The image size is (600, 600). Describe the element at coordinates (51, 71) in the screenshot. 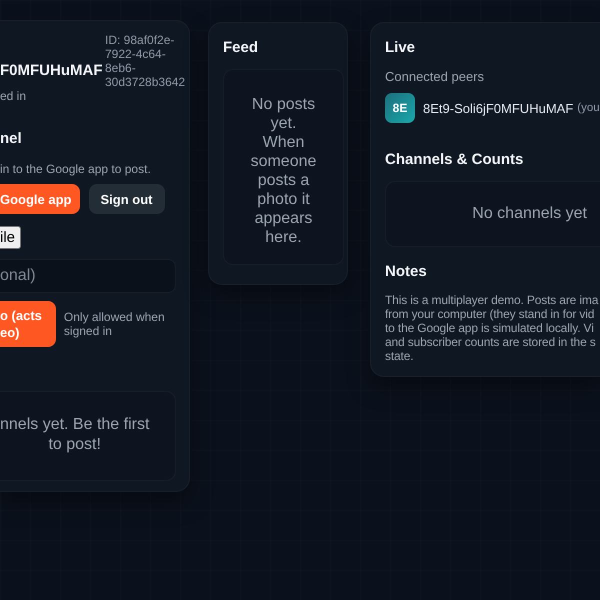

I see `user-name: F0MFUHuMAF` at that location.